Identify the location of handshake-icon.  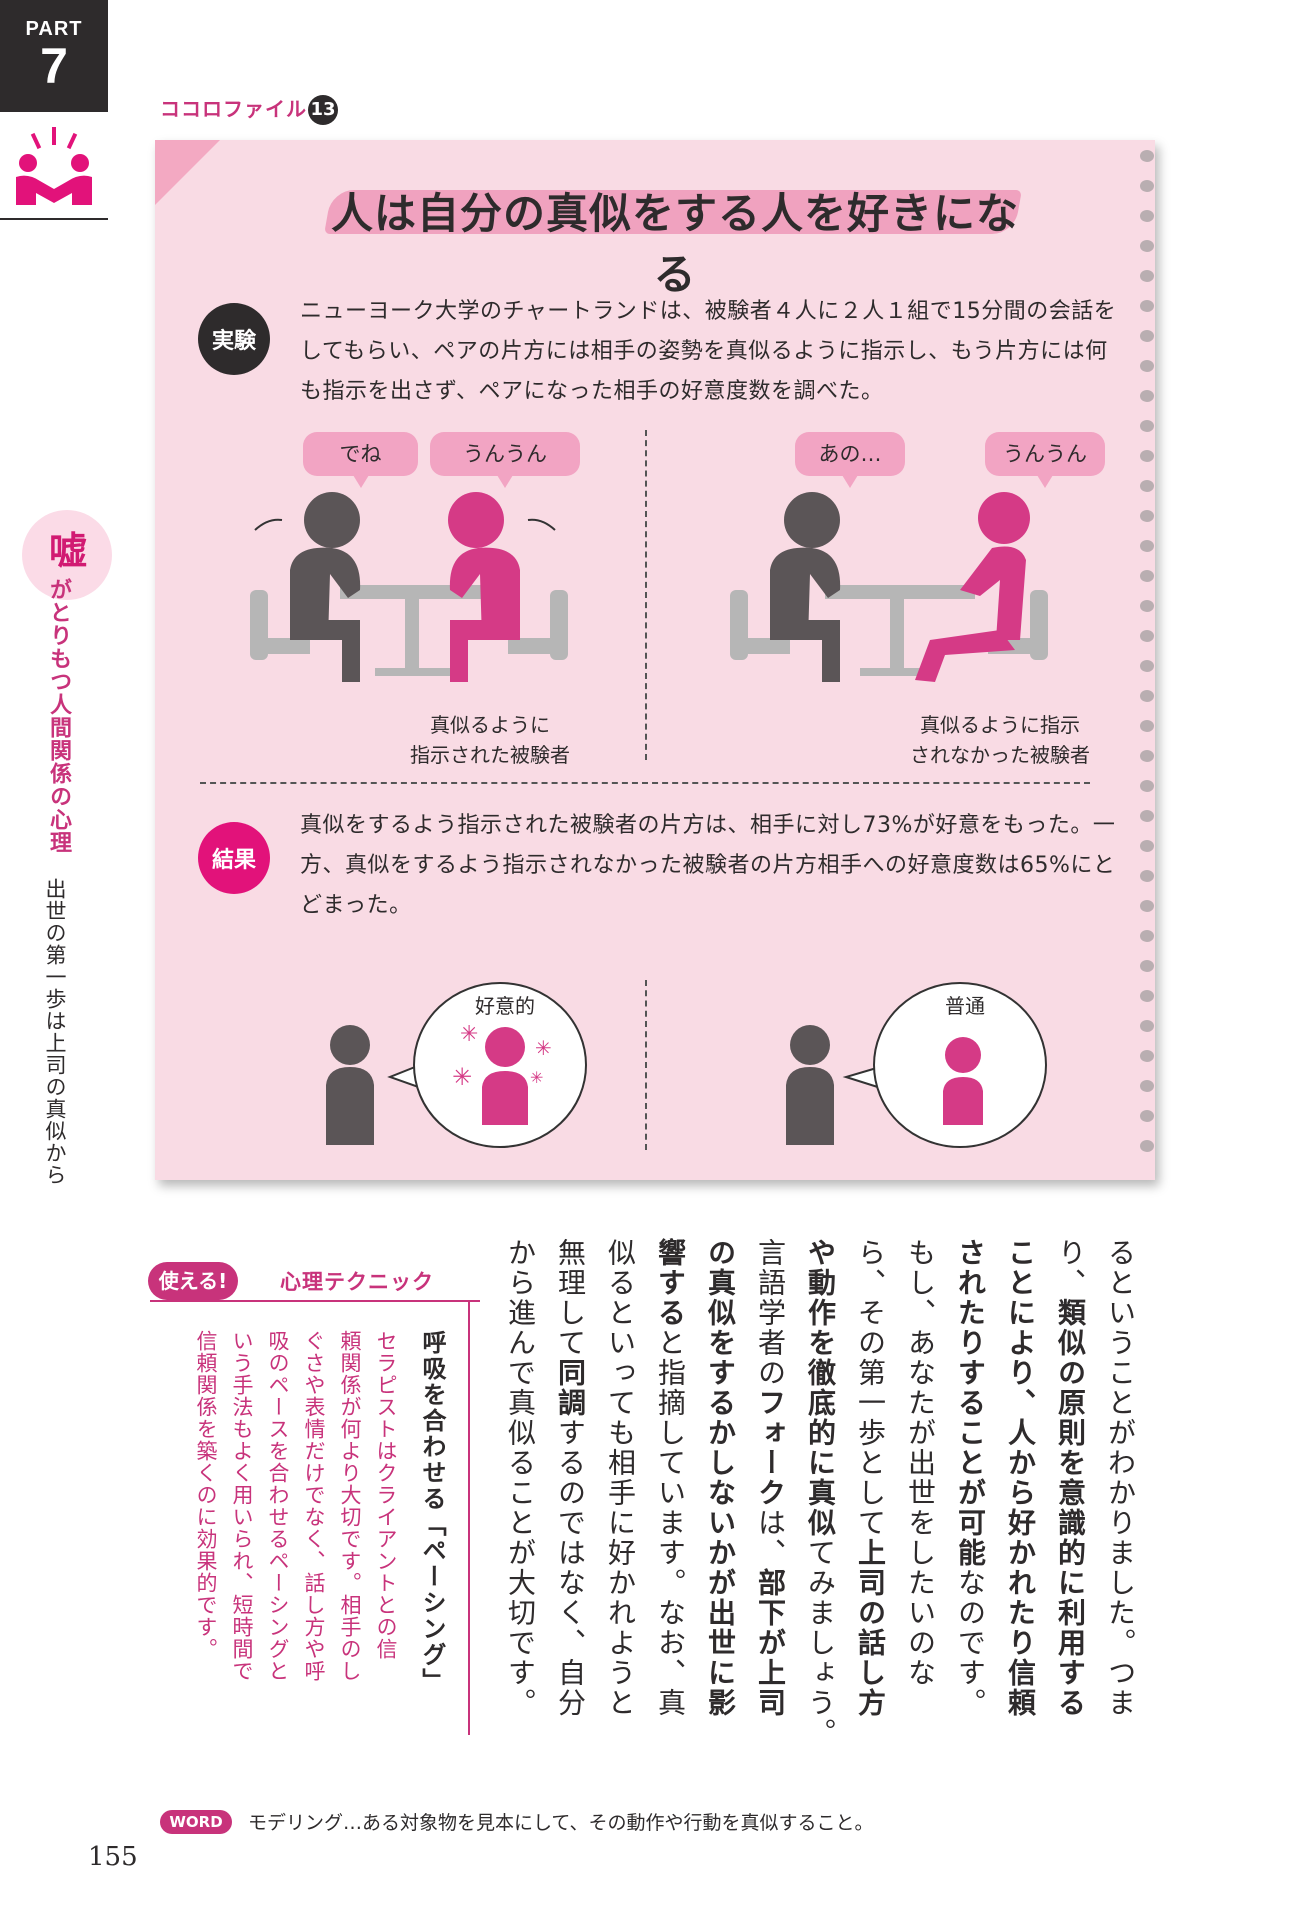
(54, 166).